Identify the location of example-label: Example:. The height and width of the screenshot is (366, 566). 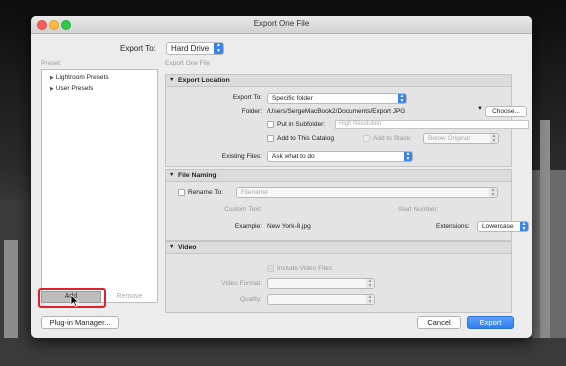
(248, 226).